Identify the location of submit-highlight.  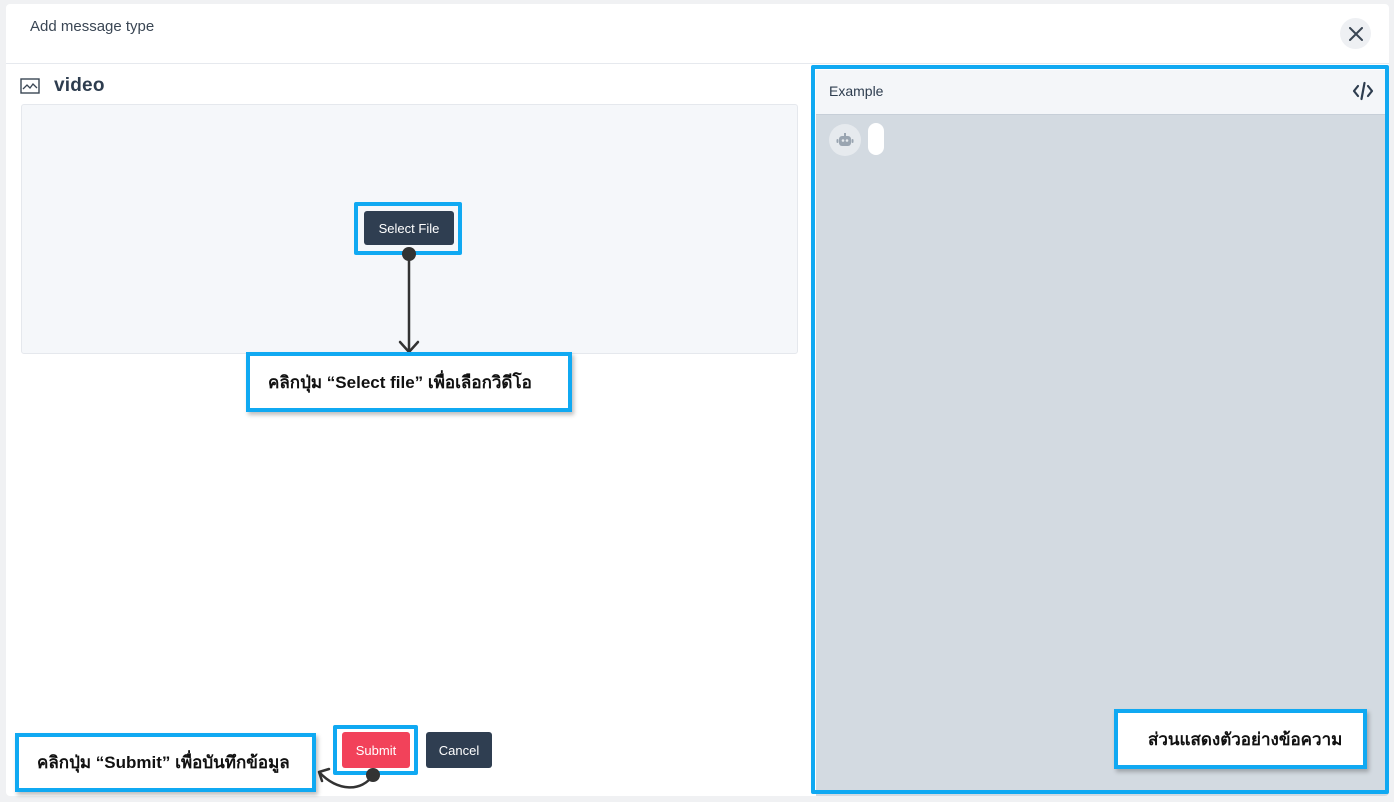
(375, 750).